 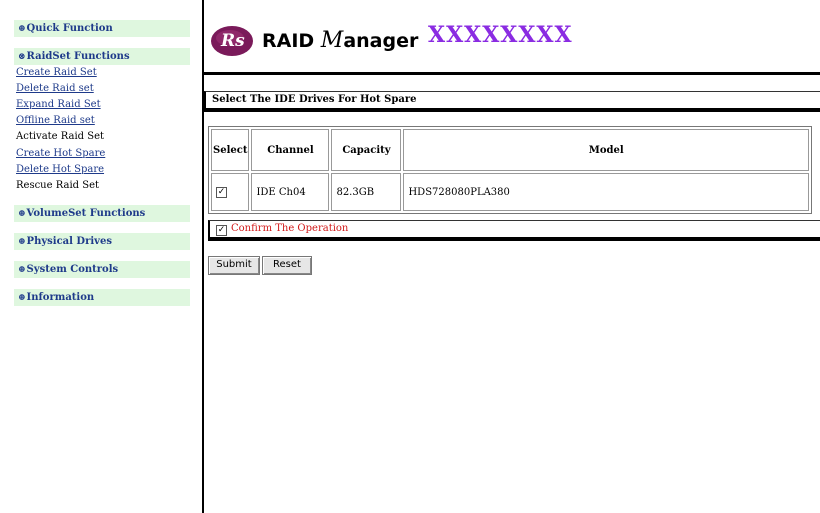 What do you see at coordinates (230, 192) in the screenshot?
I see `select-cell: ✓` at bounding box center [230, 192].